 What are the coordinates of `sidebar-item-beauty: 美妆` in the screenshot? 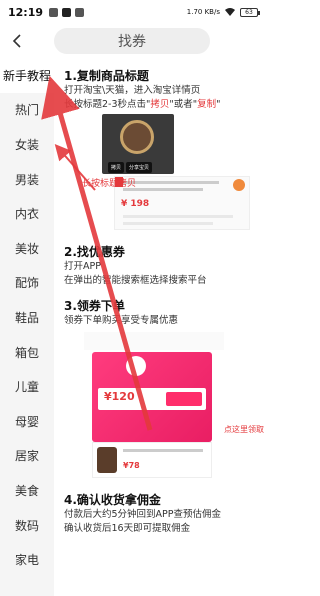 It's located at (27, 248).